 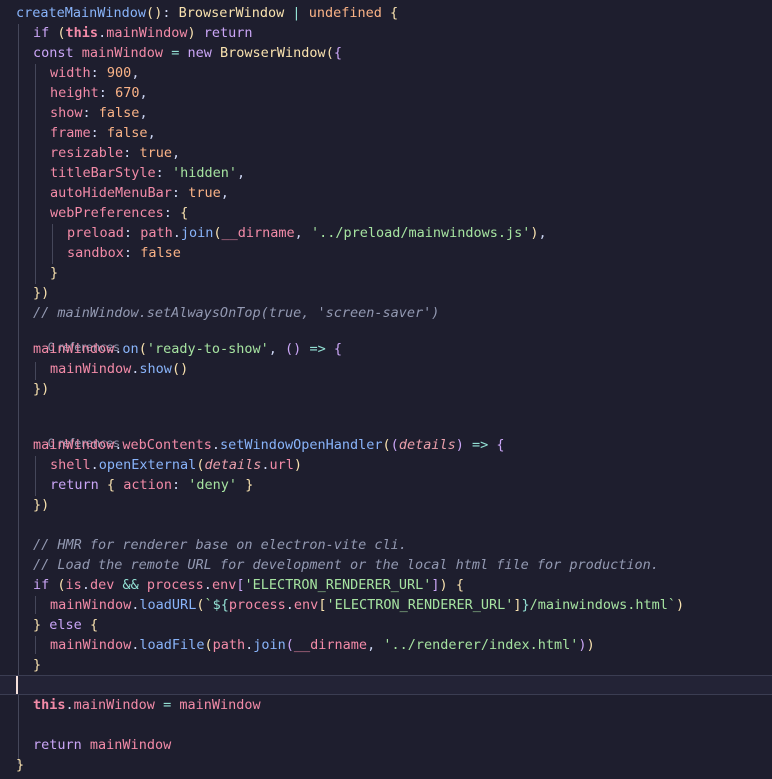 I want to click on code-token: preload, so click(x=95, y=233).